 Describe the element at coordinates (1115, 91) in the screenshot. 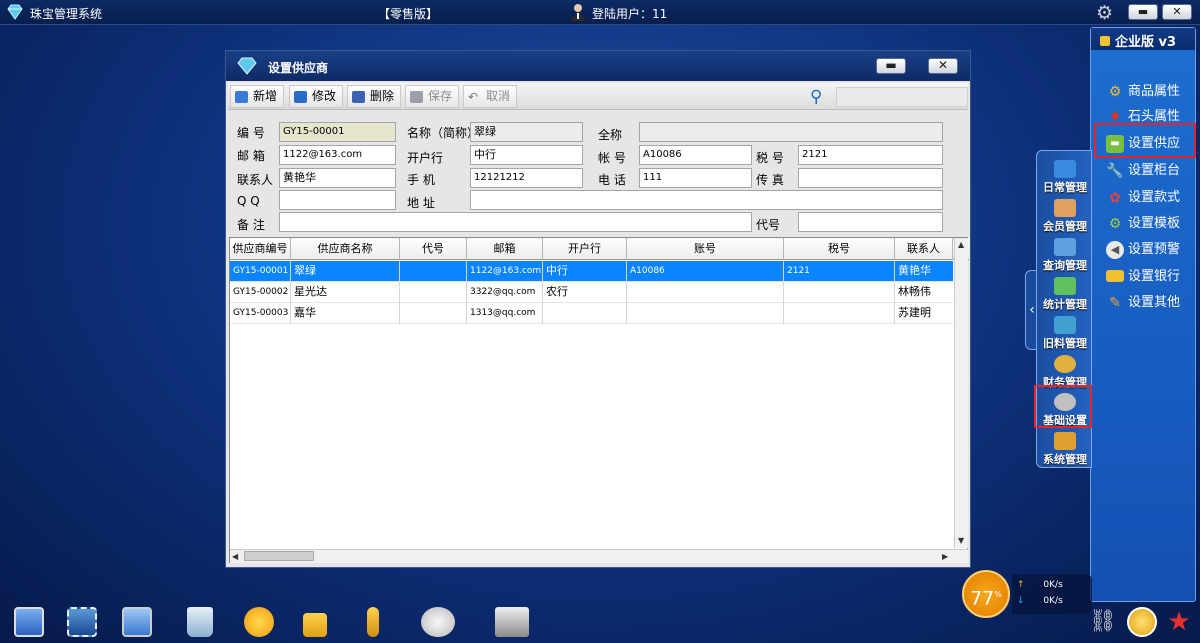

I see `gear-icon: ⚙` at that location.